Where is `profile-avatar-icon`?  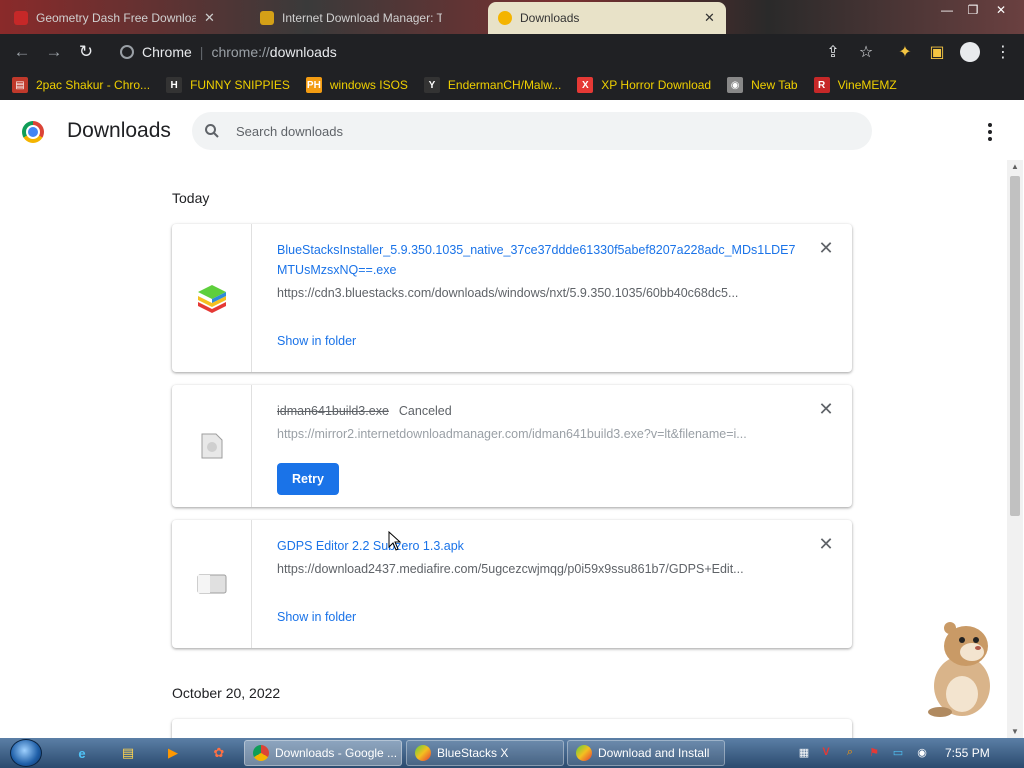
profile-avatar-icon is located at coordinates (970, 52).